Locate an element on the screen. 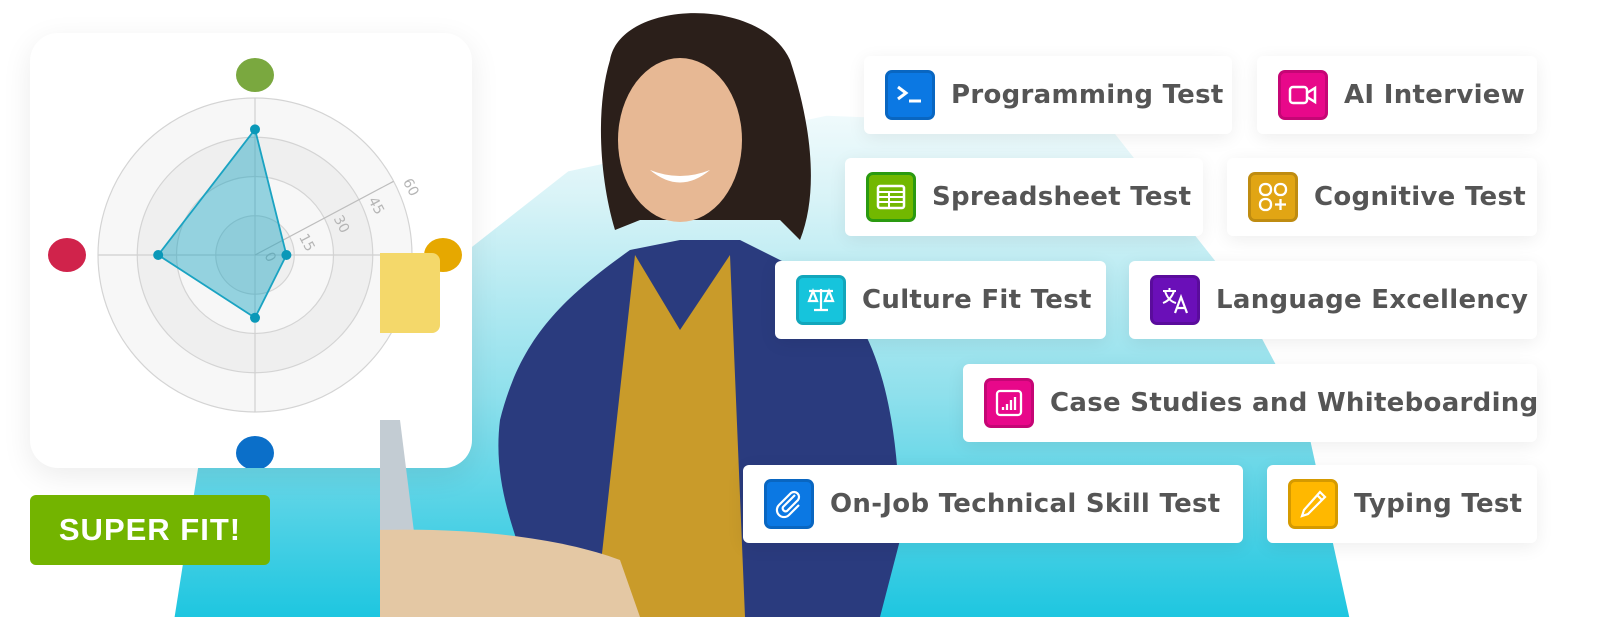 This screenshot has height=617, width=1616. test-label: Cognitive Test is located at coordinates (1420, 197).